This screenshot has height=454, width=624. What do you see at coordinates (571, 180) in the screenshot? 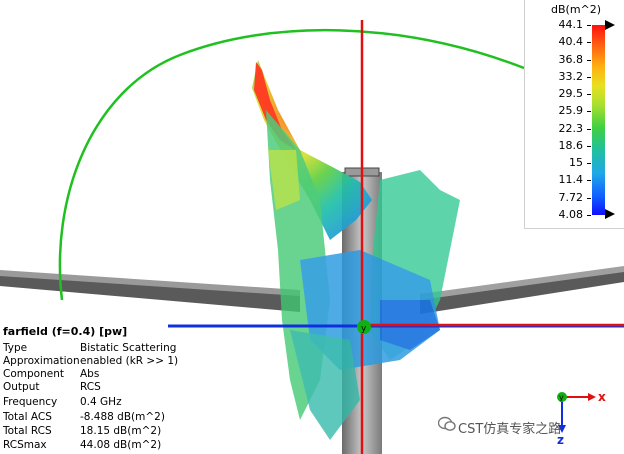
I see `legend-tick-label: 11.4` at bounding box center [571, 180].